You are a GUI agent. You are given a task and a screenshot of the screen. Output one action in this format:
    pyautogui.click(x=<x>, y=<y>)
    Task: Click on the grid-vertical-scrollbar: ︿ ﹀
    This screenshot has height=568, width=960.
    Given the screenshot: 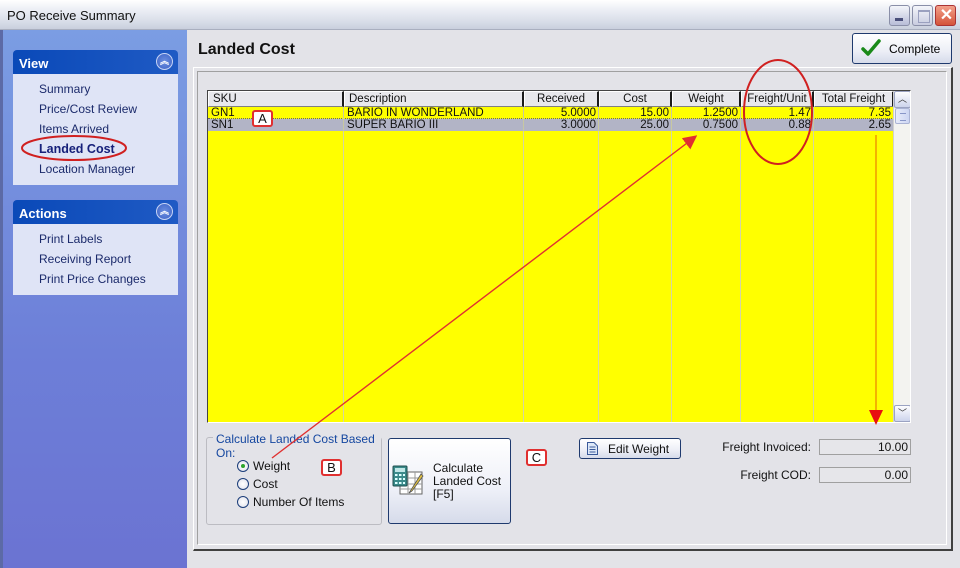 What is the action you would take?
    pyautogui.click(x=901, y=256)
    